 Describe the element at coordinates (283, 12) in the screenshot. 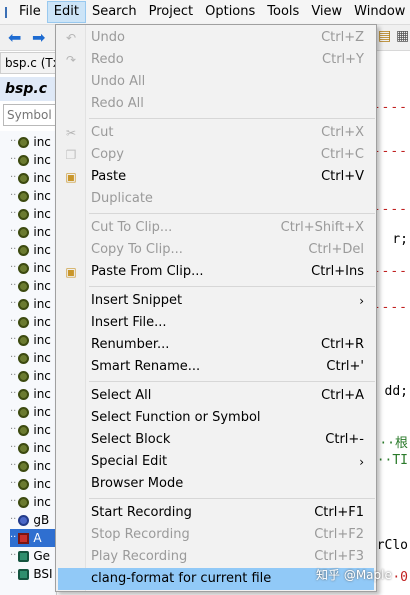

I see `menu-tools: Tools` at that location.